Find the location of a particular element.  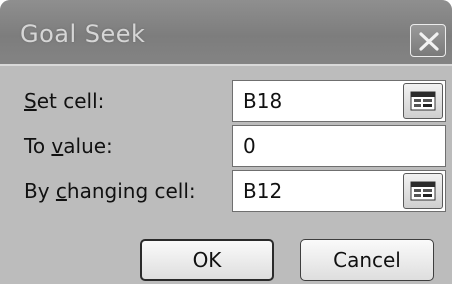

set-cell-collapse-button is located at coordinates (423, 101).